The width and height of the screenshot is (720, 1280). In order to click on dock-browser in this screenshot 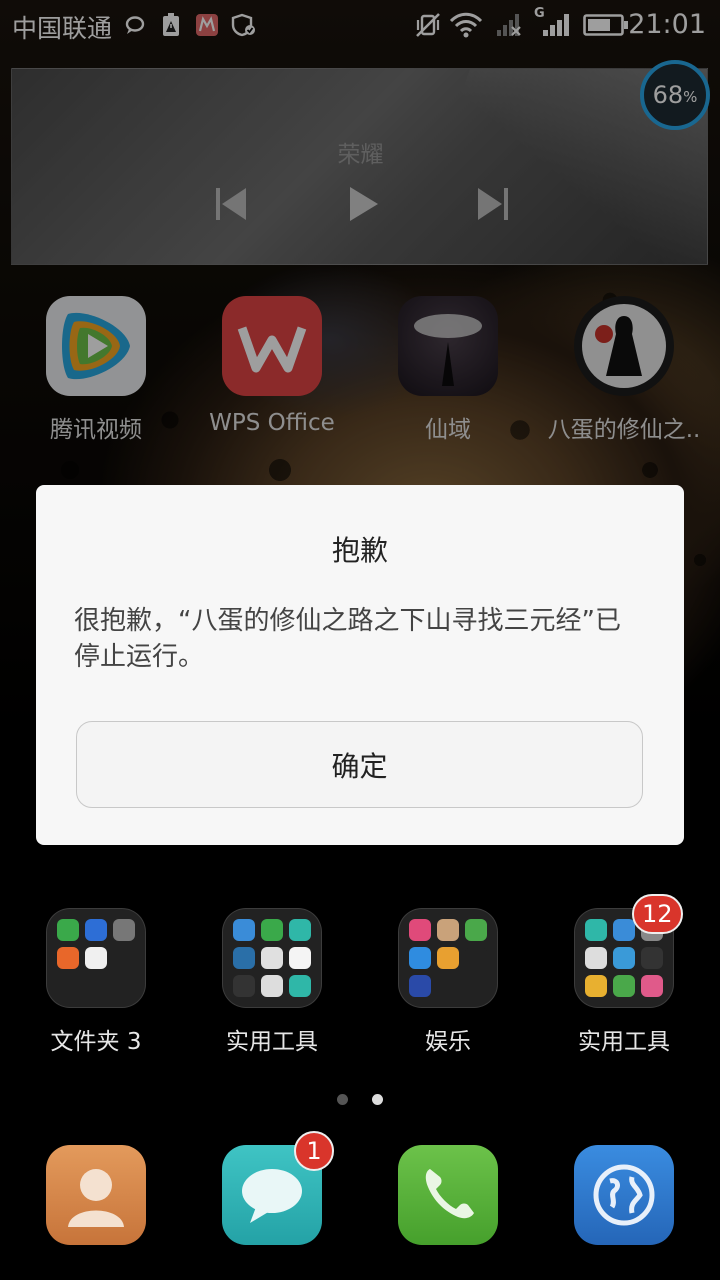, I will do `click(624, 1195)`.